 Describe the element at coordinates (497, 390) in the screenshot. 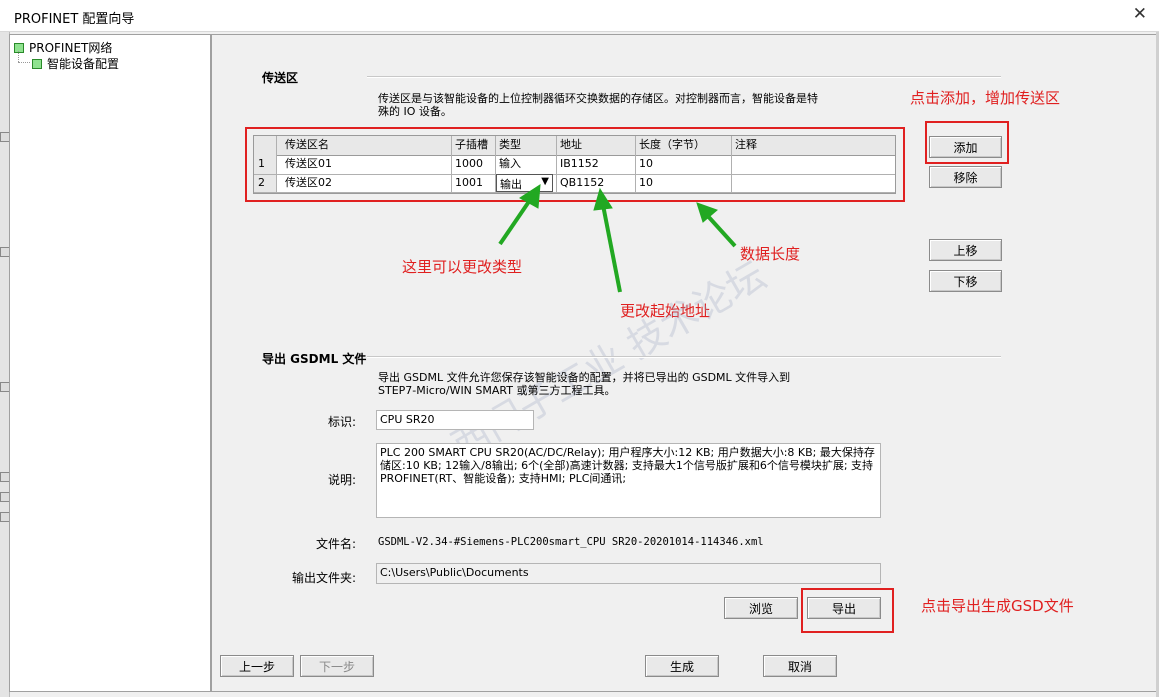

I see `export-description-line2: STEP7-Micro/WIN SMART 或第三方工程工具。` at that location.